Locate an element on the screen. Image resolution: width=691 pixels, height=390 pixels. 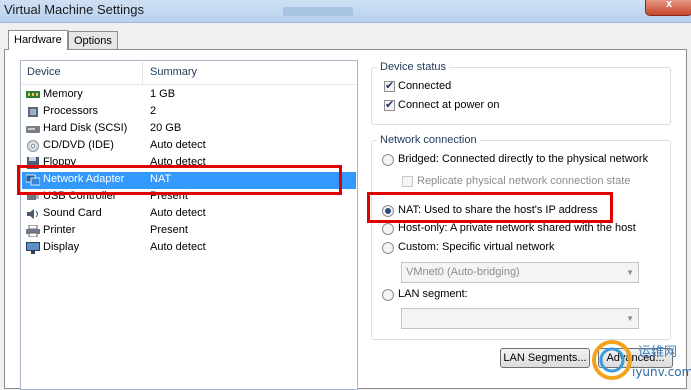
device-summary: 20 GB is located at coordinates (166, 128).